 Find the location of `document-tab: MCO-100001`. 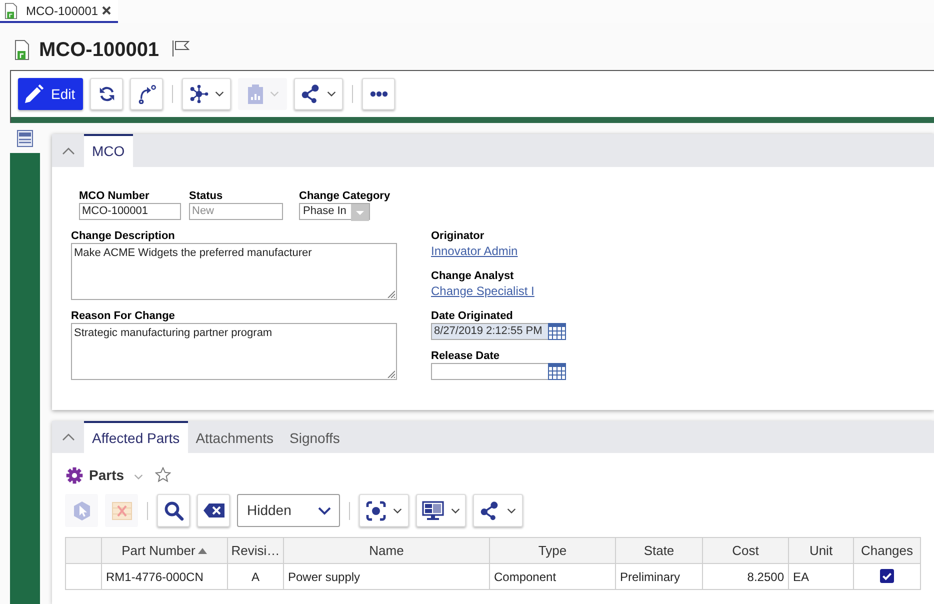

document-tab: MCO-100001 is located at coordinates (59, 11).